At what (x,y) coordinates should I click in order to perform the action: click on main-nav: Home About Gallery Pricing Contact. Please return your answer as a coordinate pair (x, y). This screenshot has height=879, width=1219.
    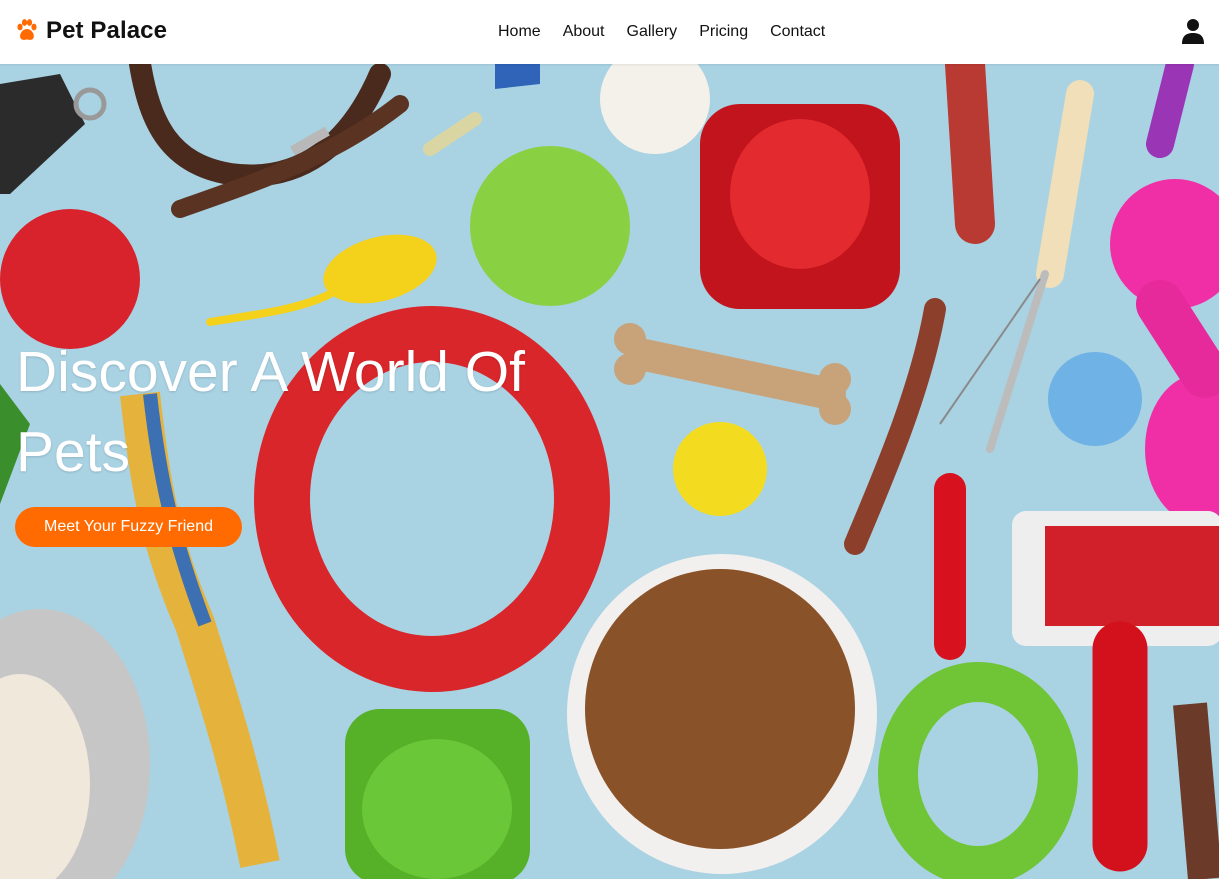
    Looking at the image, I should click on (661, 32).